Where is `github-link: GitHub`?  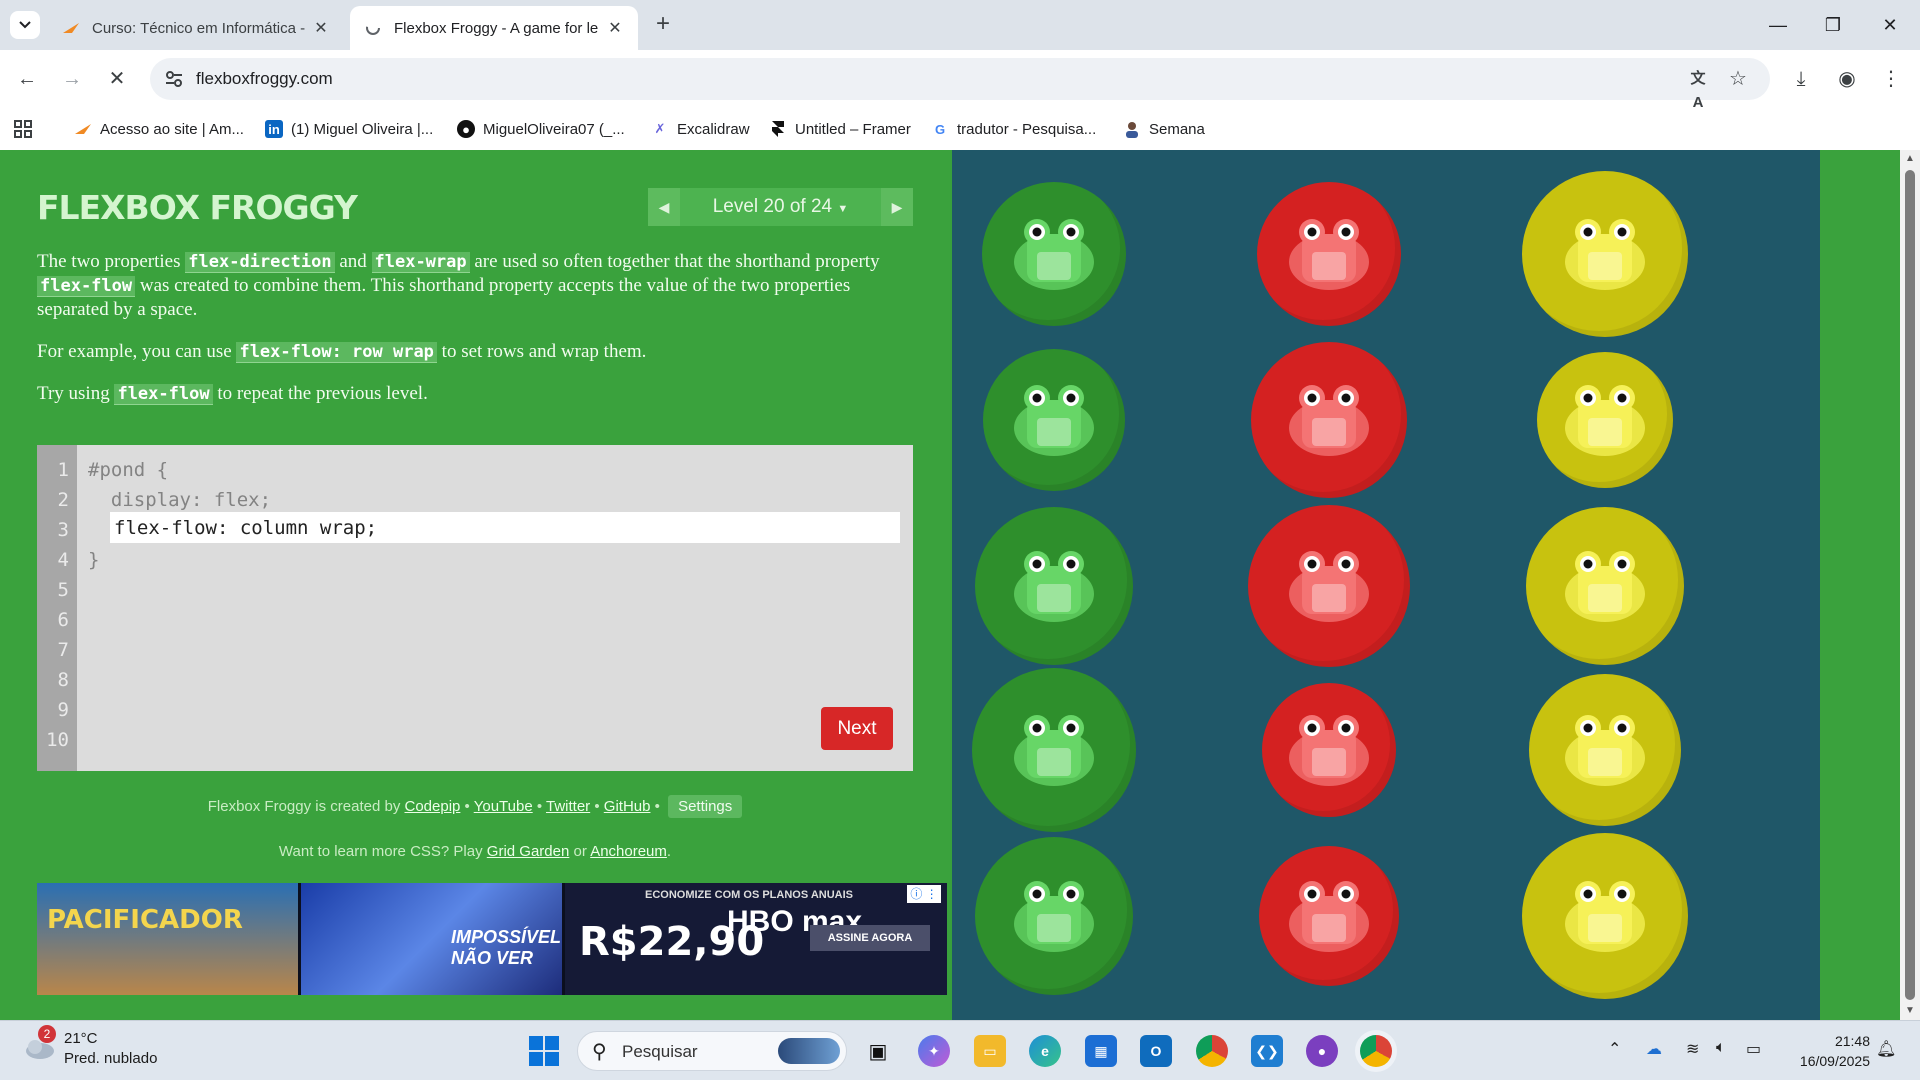 github-link: GitHub is located at coordinates (627, 806).